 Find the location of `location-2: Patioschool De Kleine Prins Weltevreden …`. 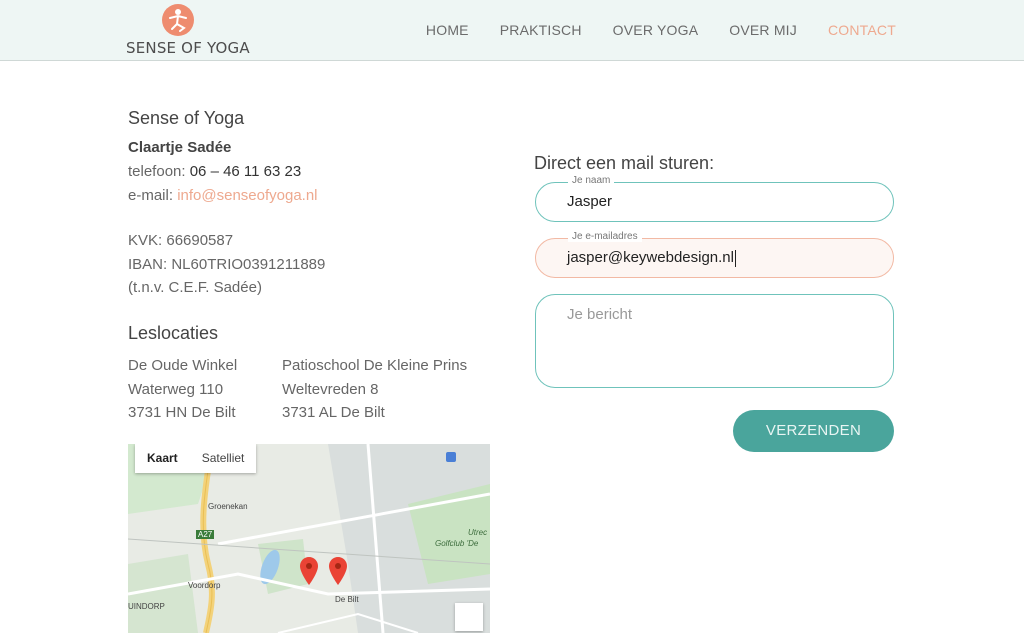

location-2: Patioschool De Kleine Prins Weltevreden … is located at coordinates (374, 389).